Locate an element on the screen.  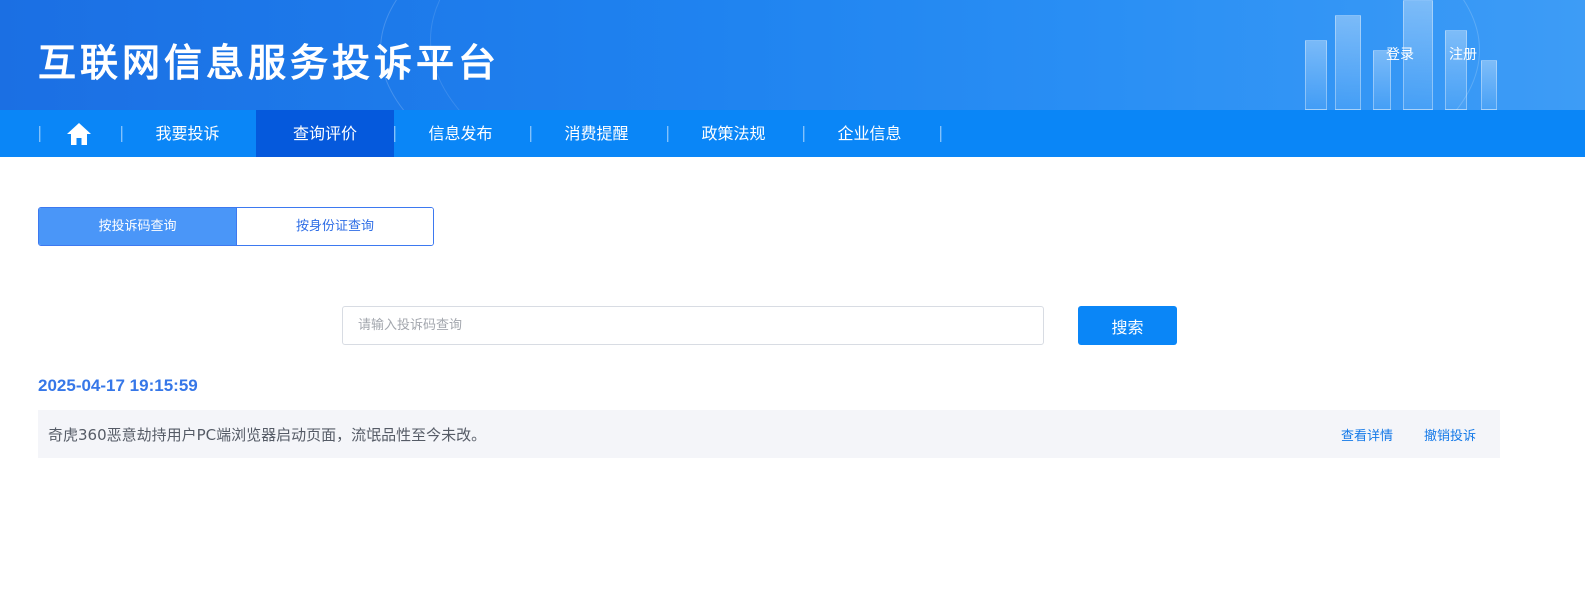
search-button: 搜索 is located at coordinates (1127, 325).